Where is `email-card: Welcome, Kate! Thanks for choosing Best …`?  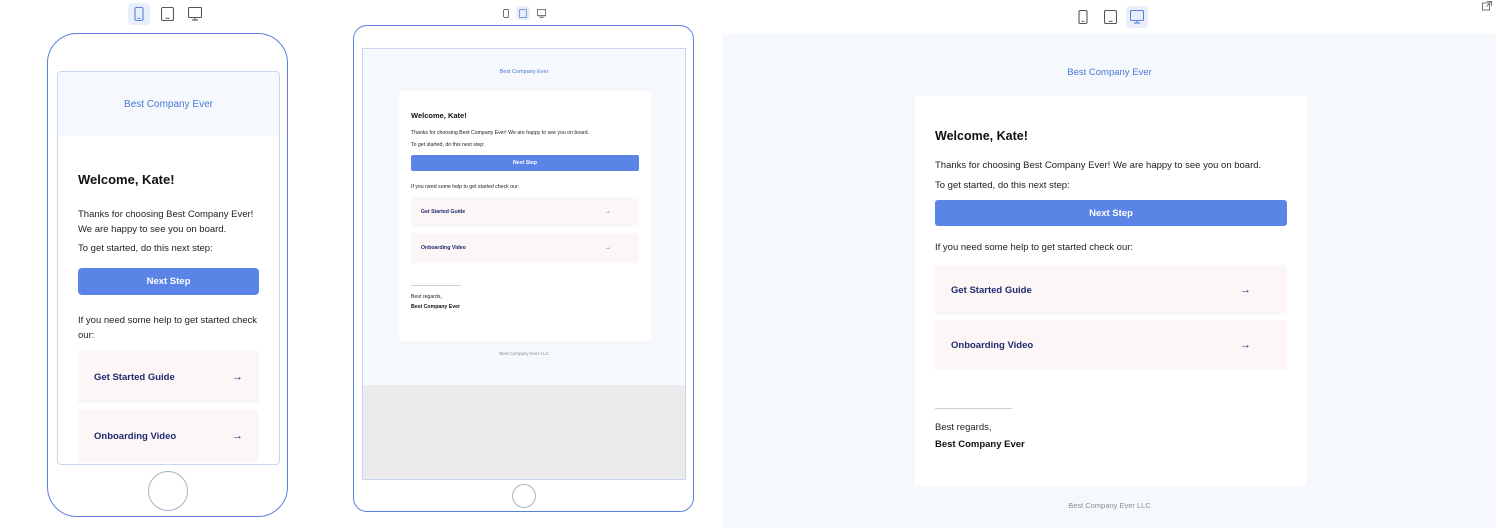 email-card: Welcome, Kate! Thanks for choosing Best … is located at coordinates (525, 216).